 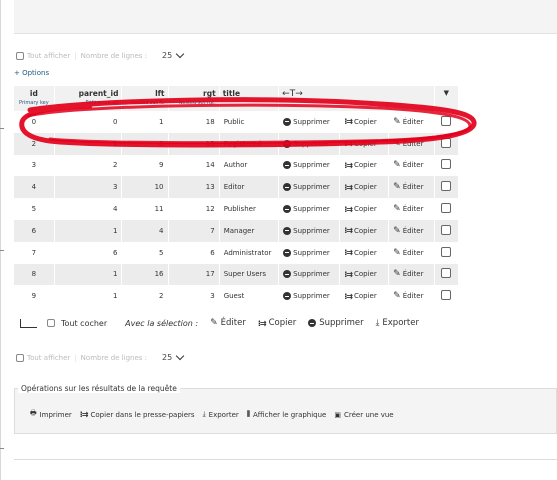 I want to click on create-view-link: ▣ Créer une vue, so click(x=363, y=415).